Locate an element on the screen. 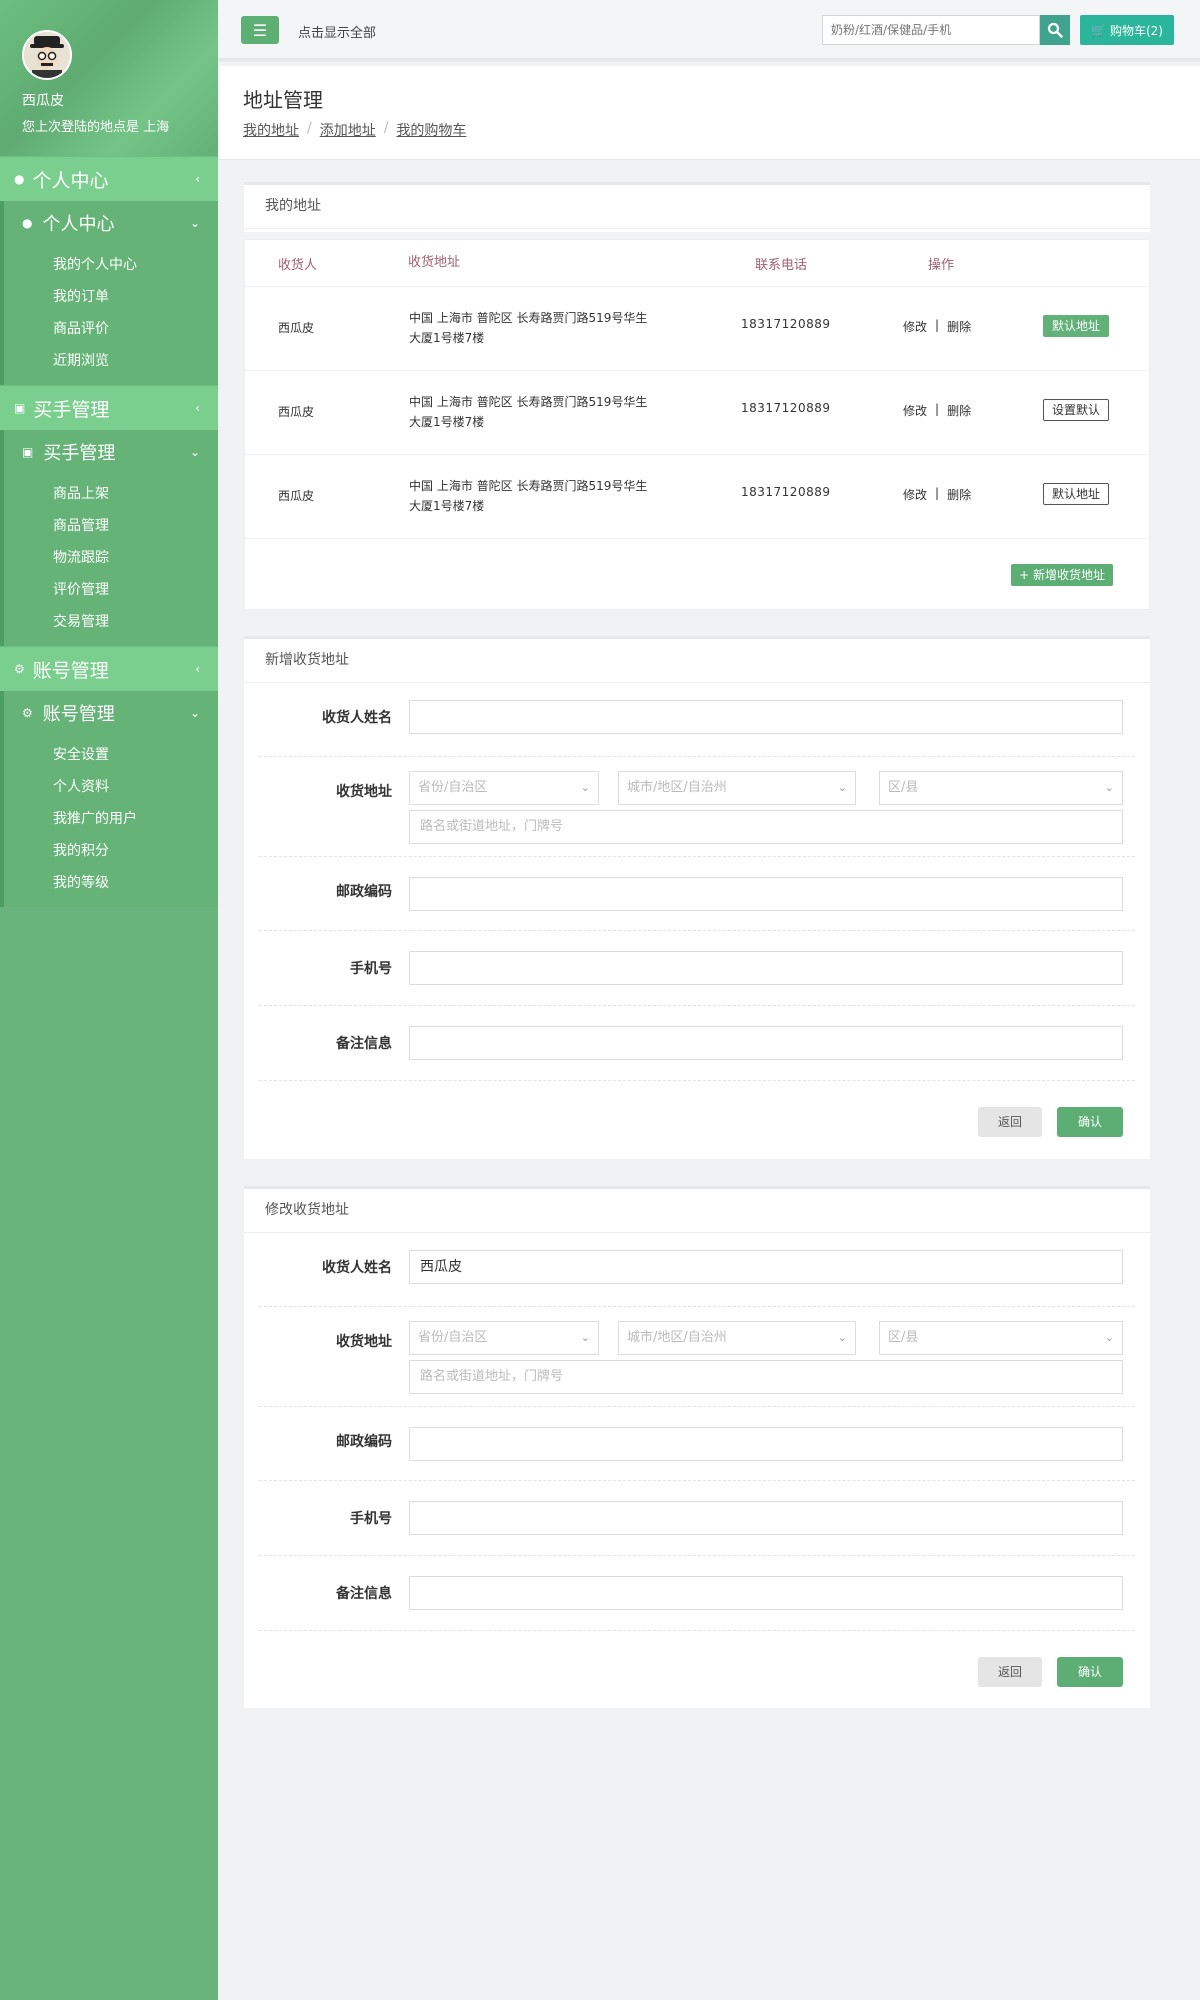 The image size is (1200, 2000). menu-sub-label: 买手管理 is located at coordinates (79, 453).